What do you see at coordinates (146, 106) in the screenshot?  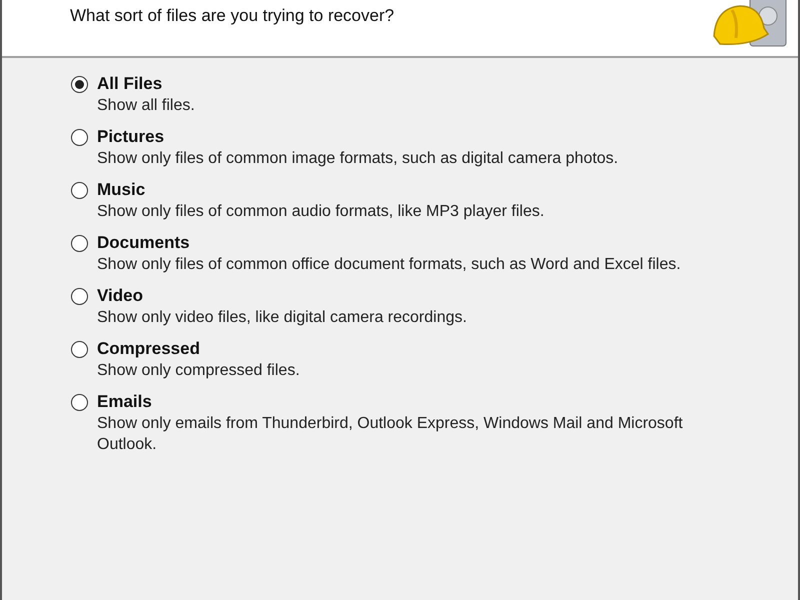 I see `option-description: Show all files.` at bounding box center [146, 106].